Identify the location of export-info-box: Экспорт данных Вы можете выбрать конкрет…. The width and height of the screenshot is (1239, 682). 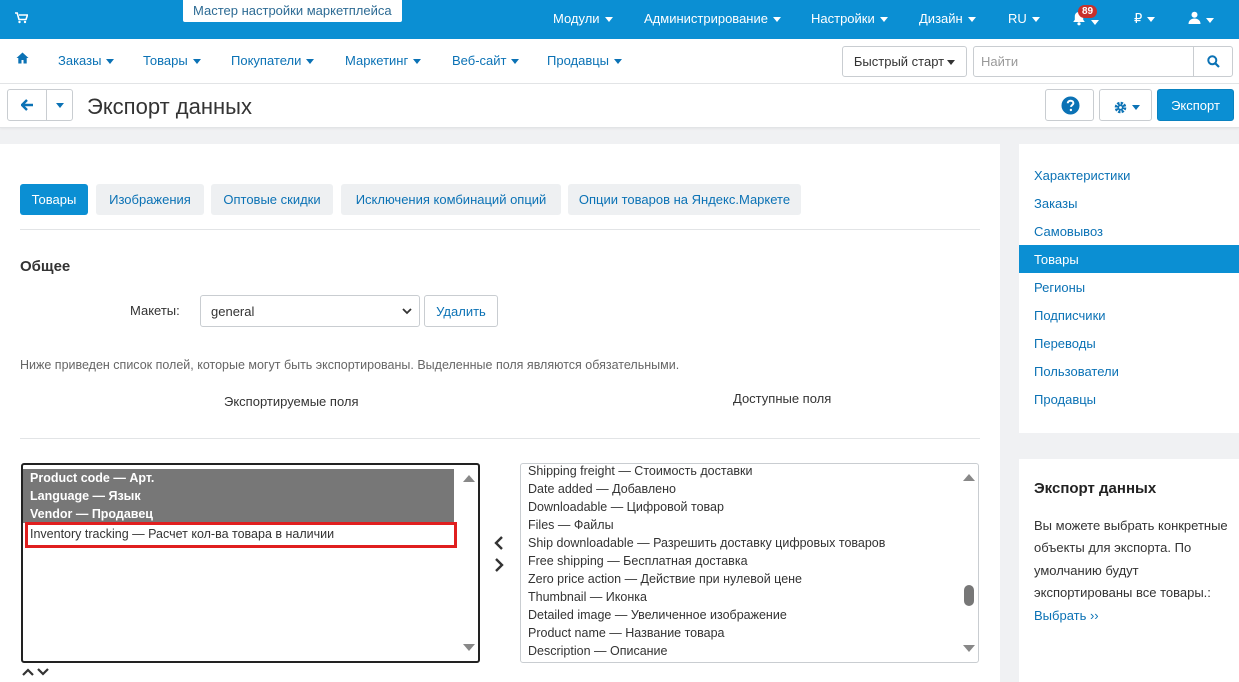
(1129, 570).